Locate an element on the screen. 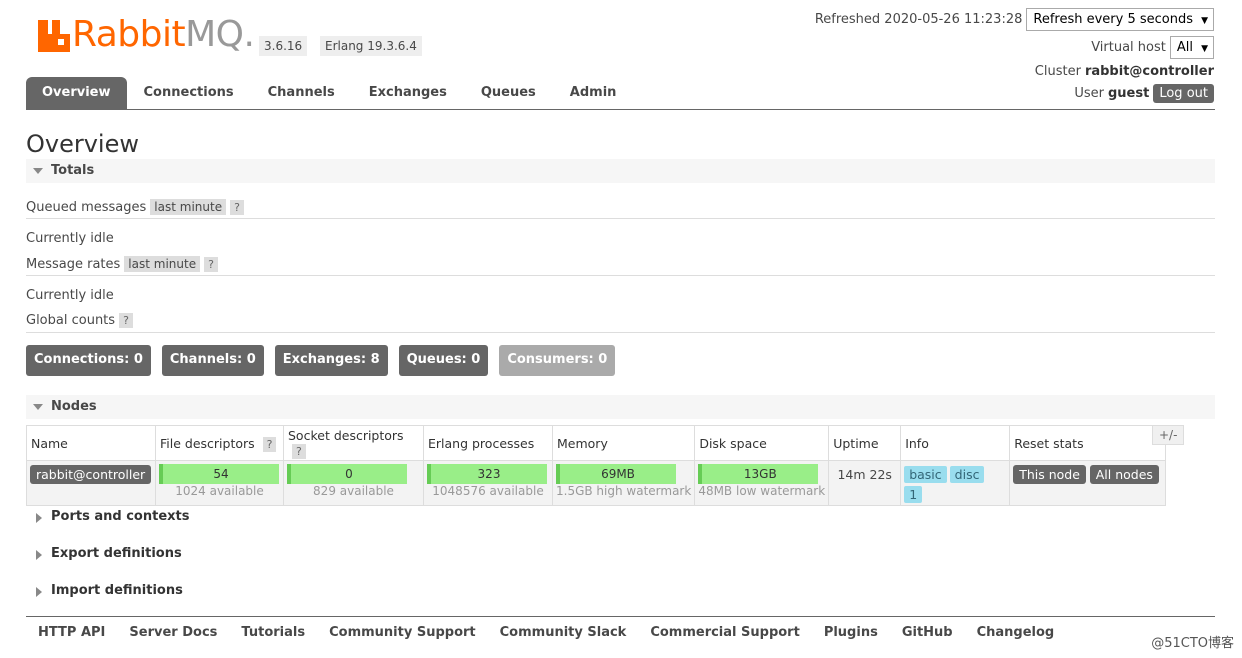 The width and height of the screenshot is (1242, 658). totals-heading: Totals is located at coordinates (73, 170).